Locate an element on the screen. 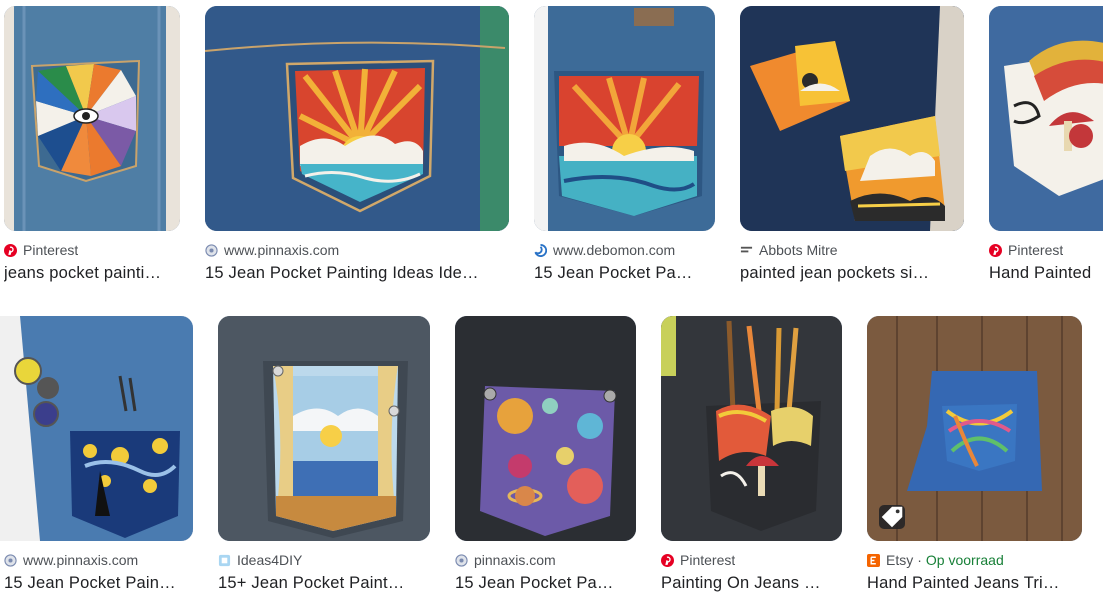 The image size is (1103, 604). source-label: www.debomon.com is located at coordinates (614, 250).